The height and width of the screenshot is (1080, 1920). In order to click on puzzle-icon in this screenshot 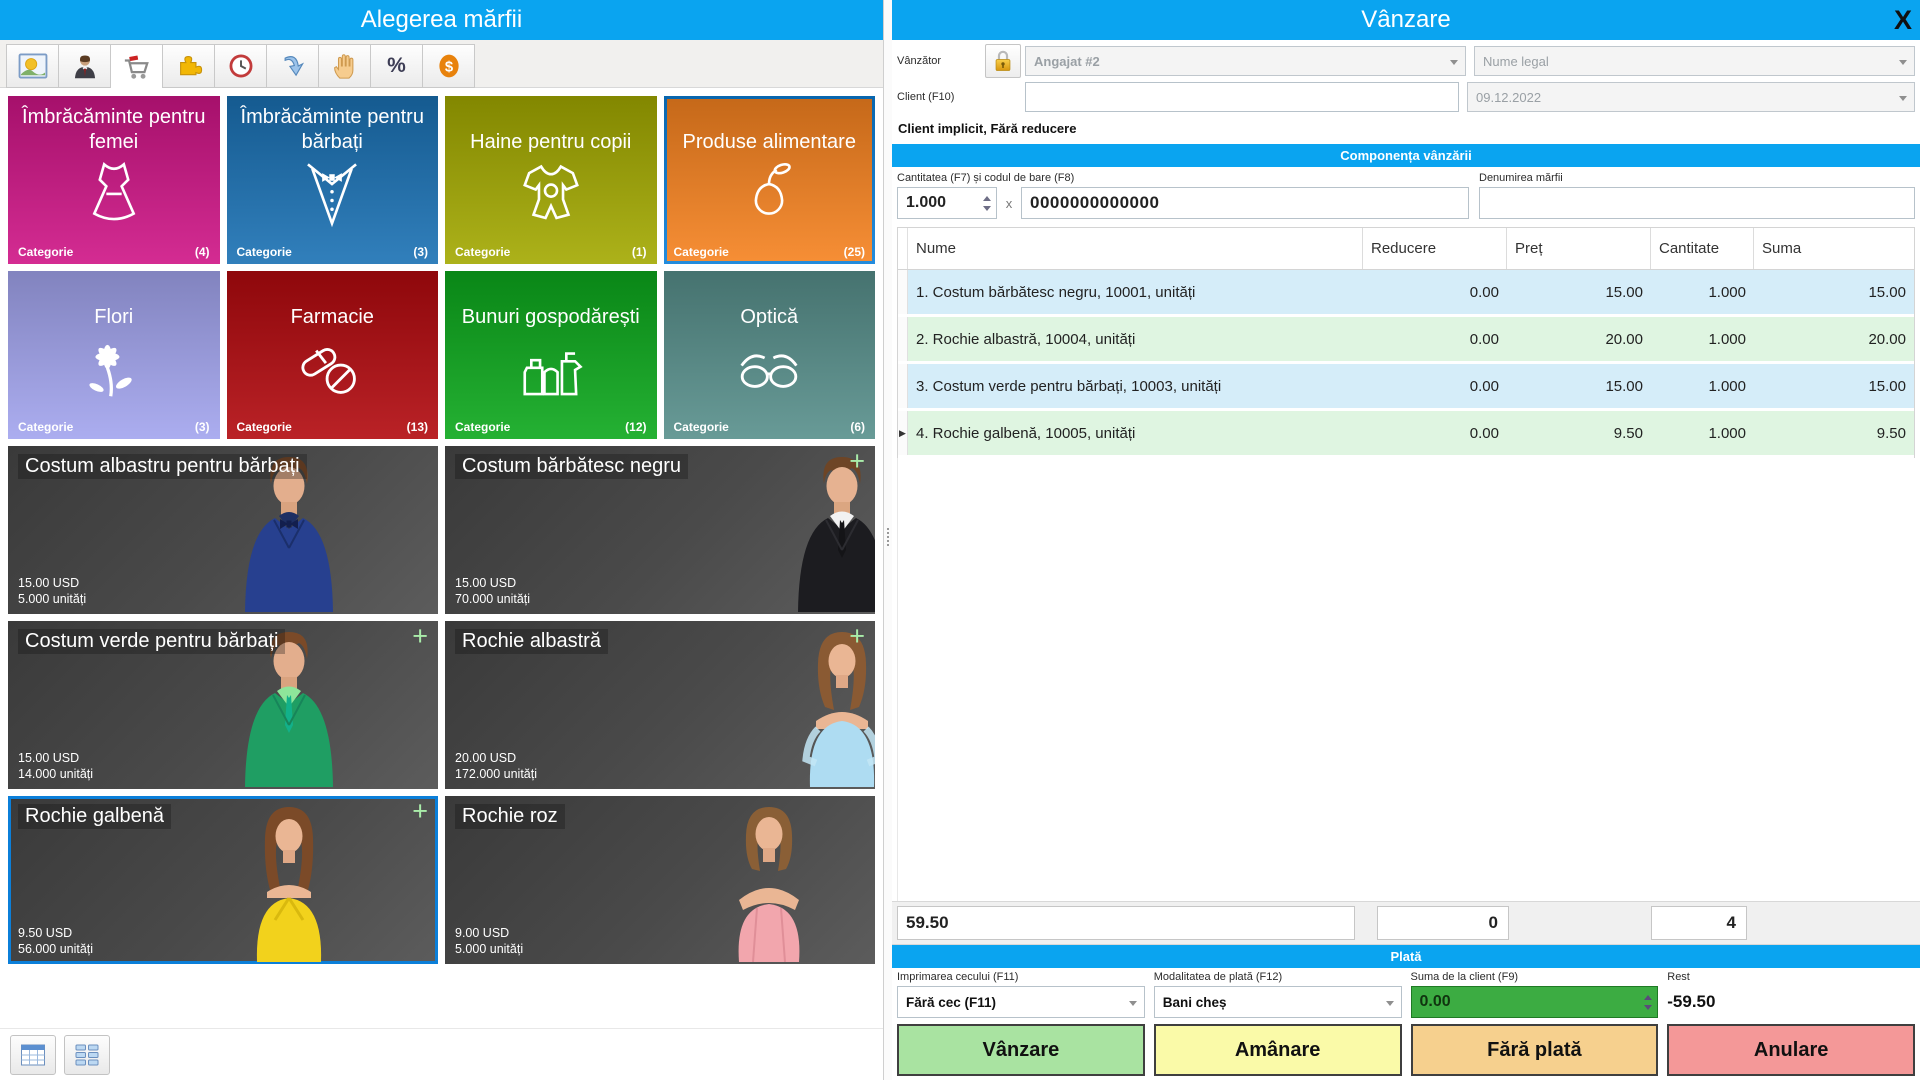, I will do `click(189, 66)`.